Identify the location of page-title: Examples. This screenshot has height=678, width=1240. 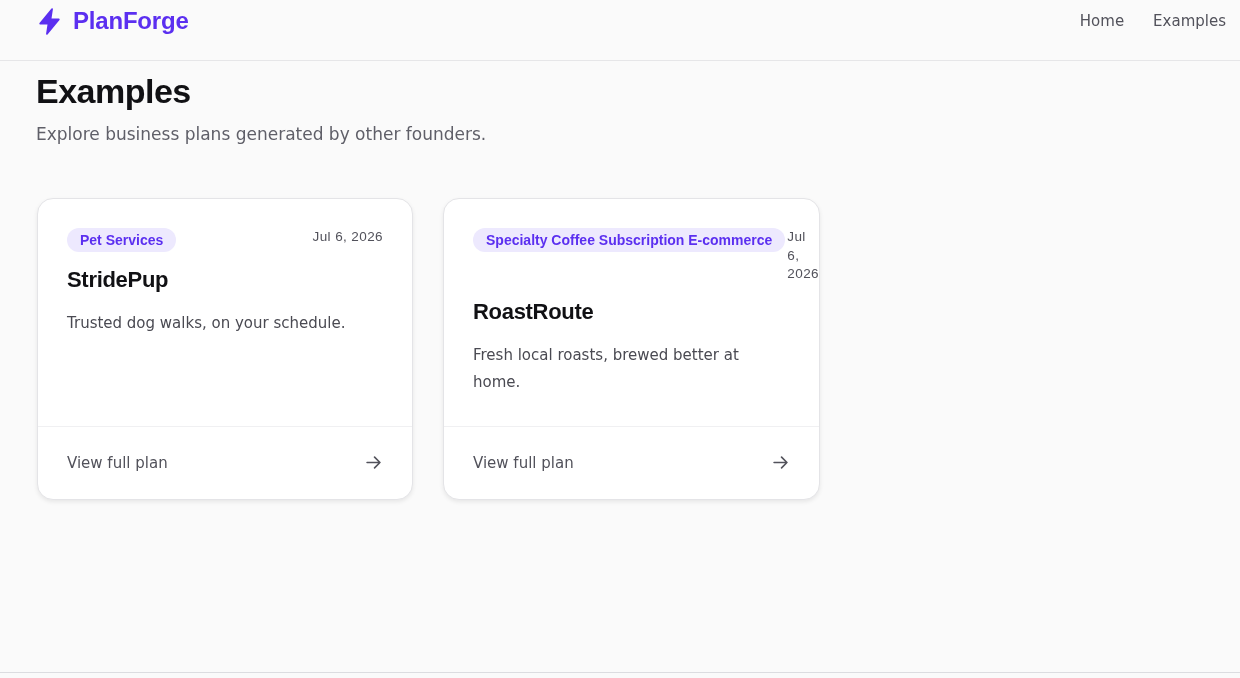
(114, 91).